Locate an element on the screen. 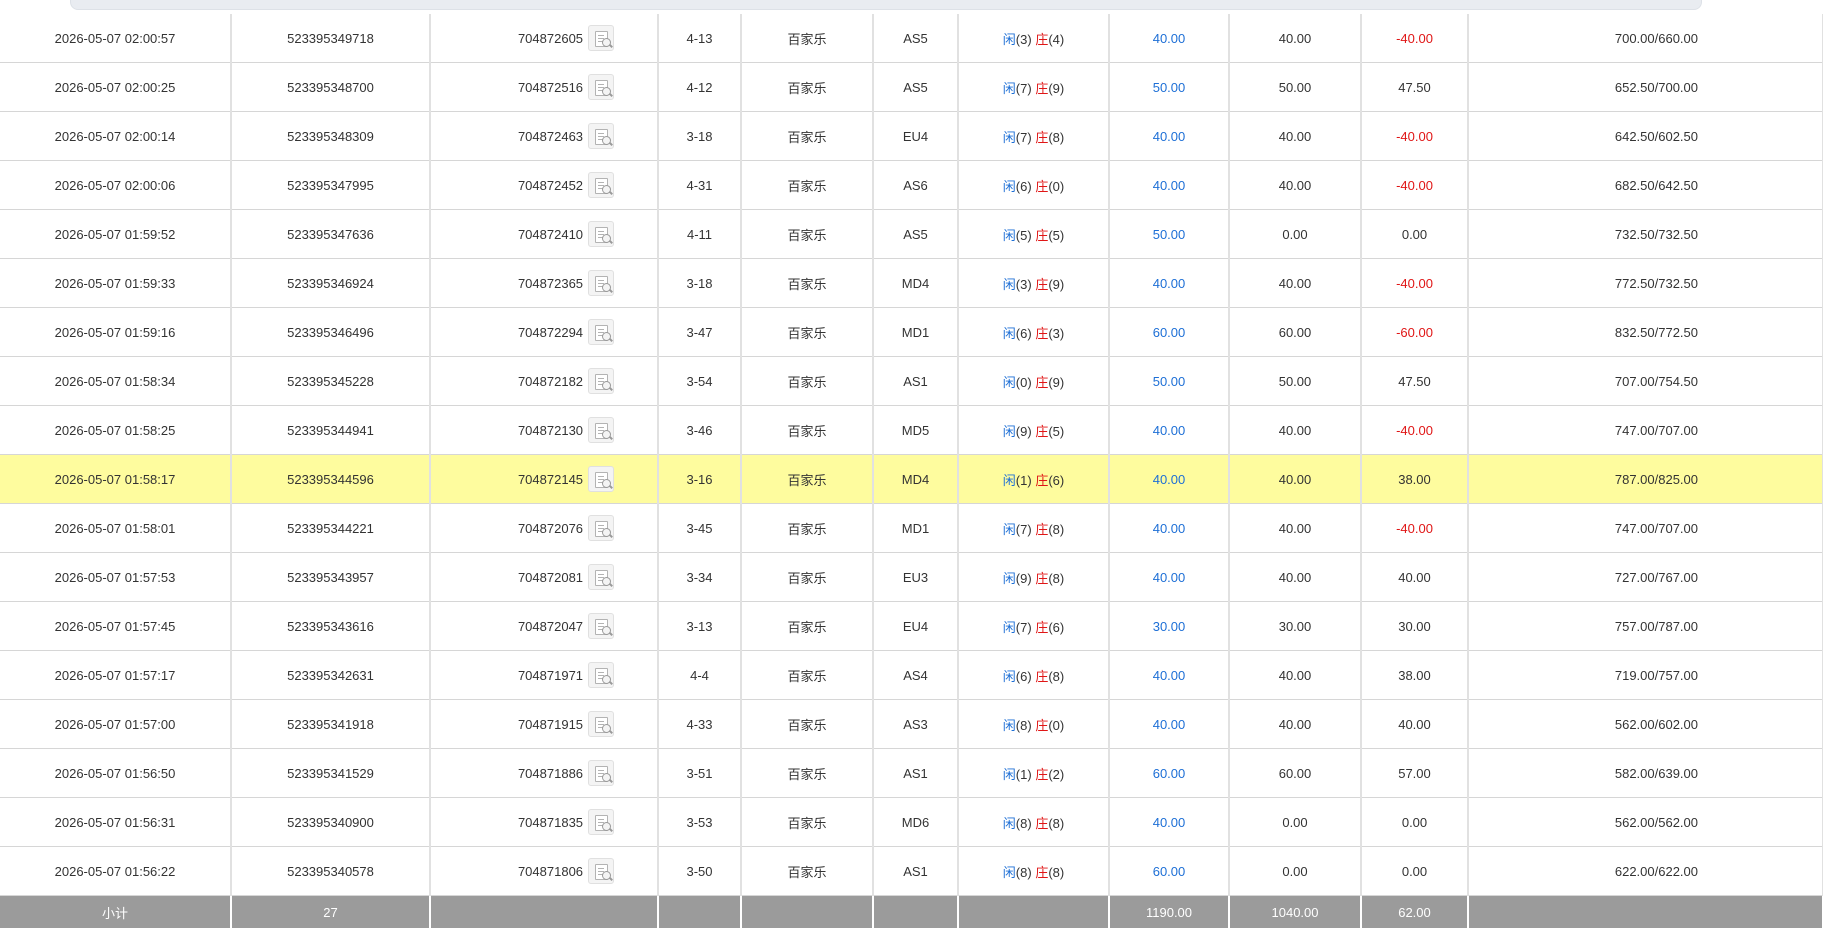 Image resolution: width=1823 pixels, height=930 pixels. banker-score: (6) is located at coordinates (1056, 480).